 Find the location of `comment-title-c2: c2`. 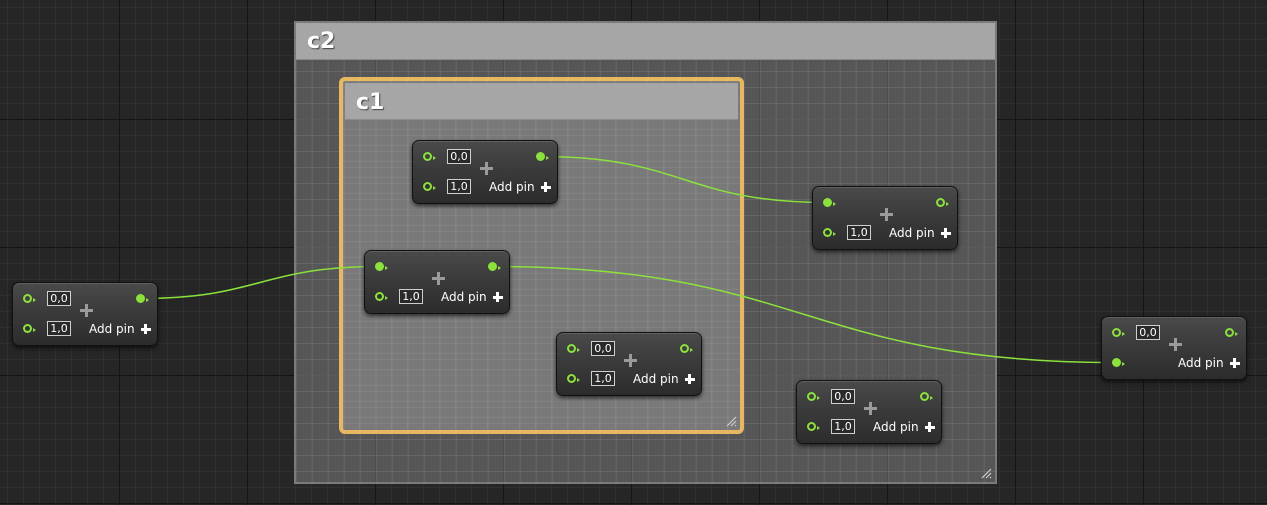

comment-title-c2: c2 is located at coordinates (645, 41).